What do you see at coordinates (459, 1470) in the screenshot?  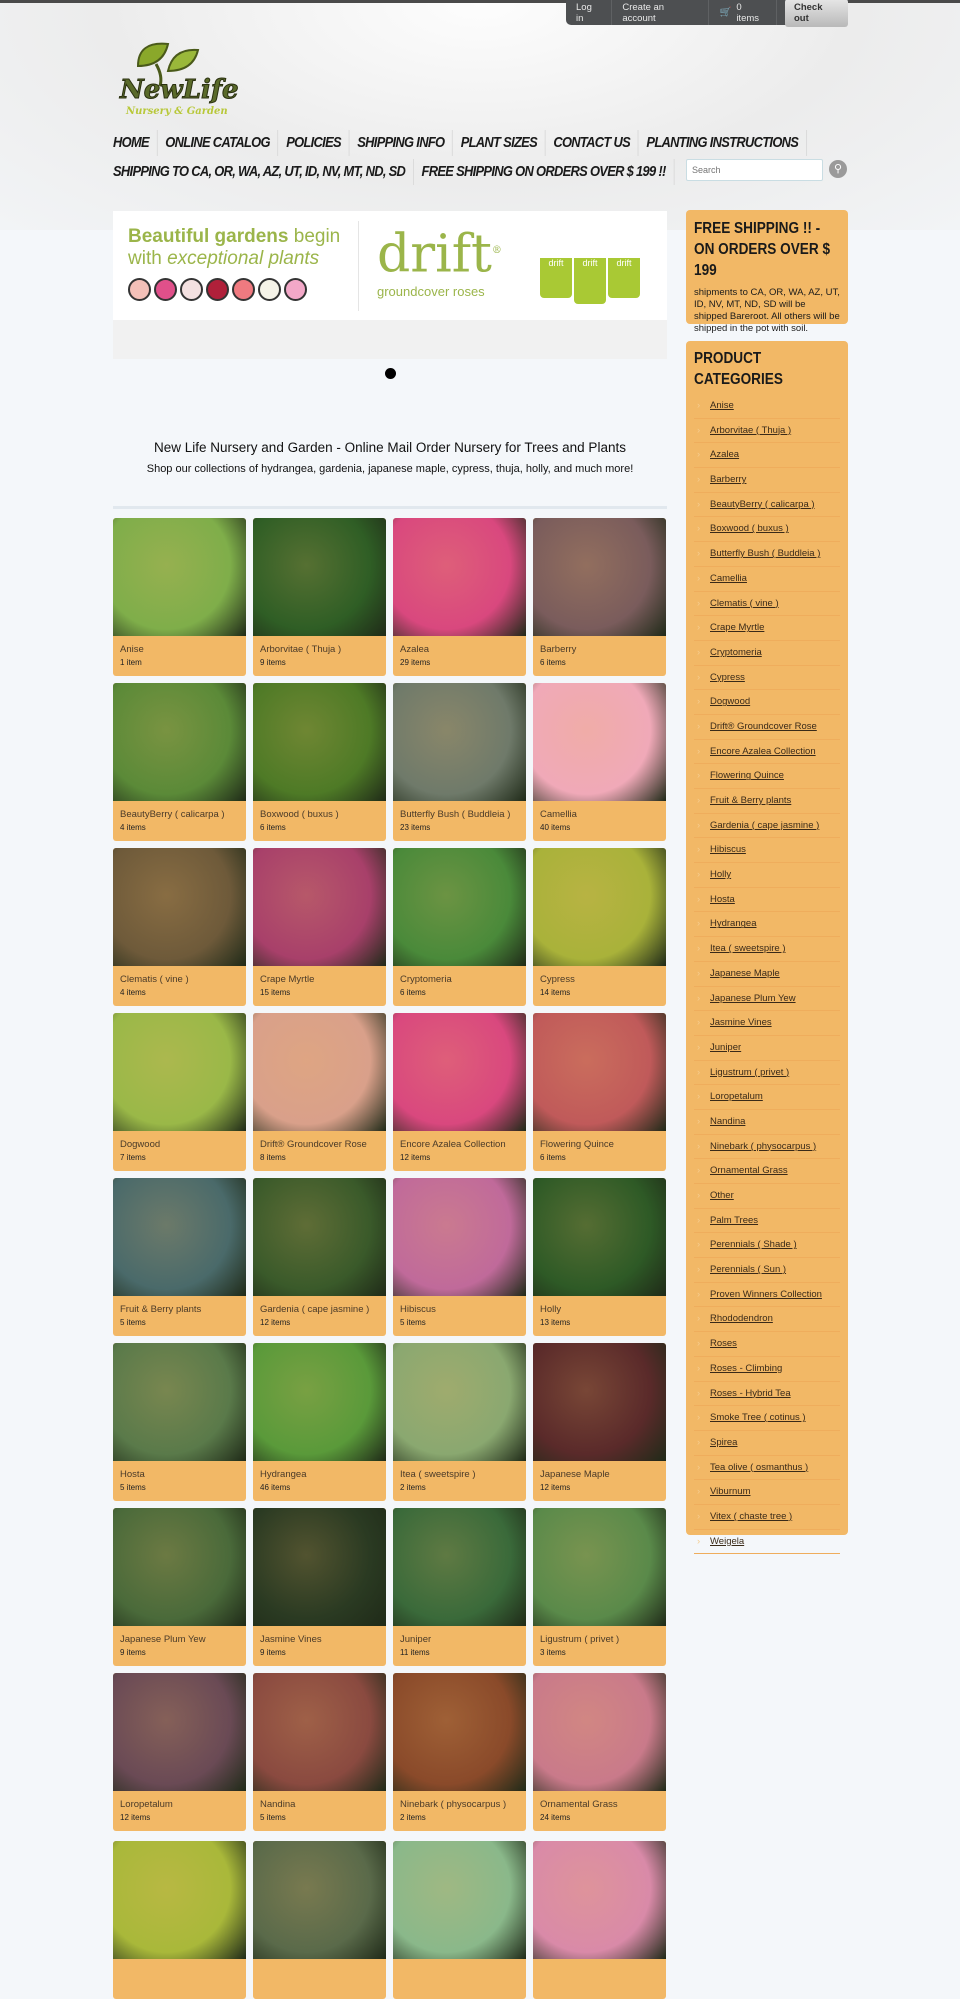 I see `category-name: Itea ( sweetspire )` at bounding box center [459, 1470].